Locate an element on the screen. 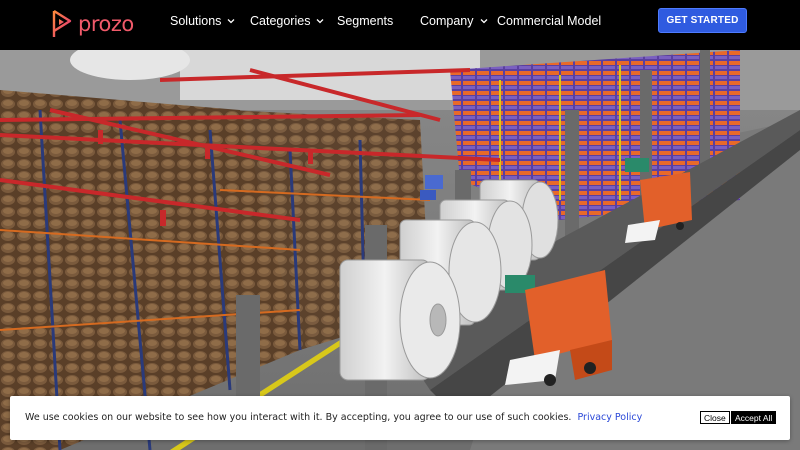 The height and width of the screenshot is (450, 800). nav-categories: Categories is located at coordinates (287, 21).